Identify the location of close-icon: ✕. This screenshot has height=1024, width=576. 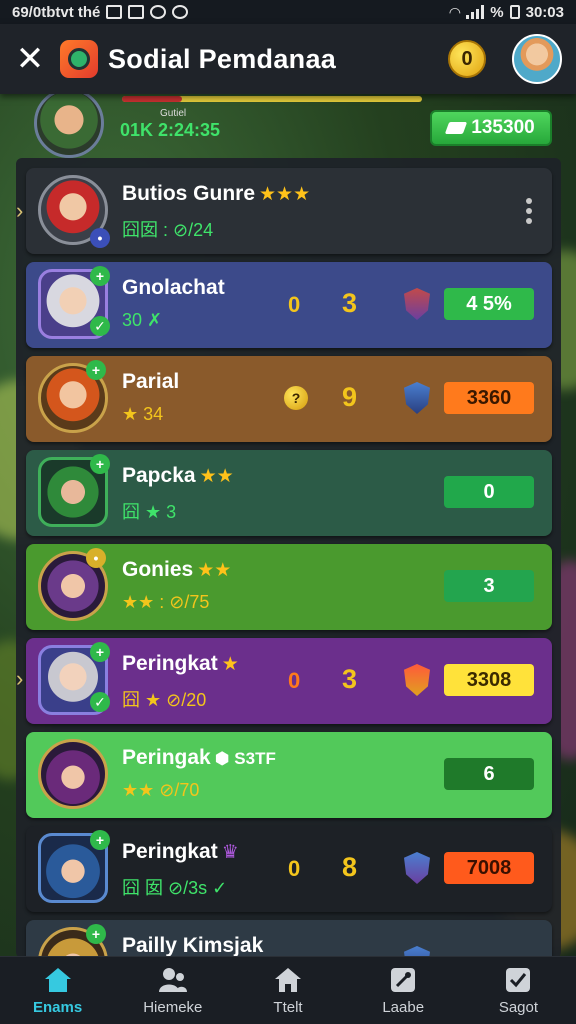
(30, 59).